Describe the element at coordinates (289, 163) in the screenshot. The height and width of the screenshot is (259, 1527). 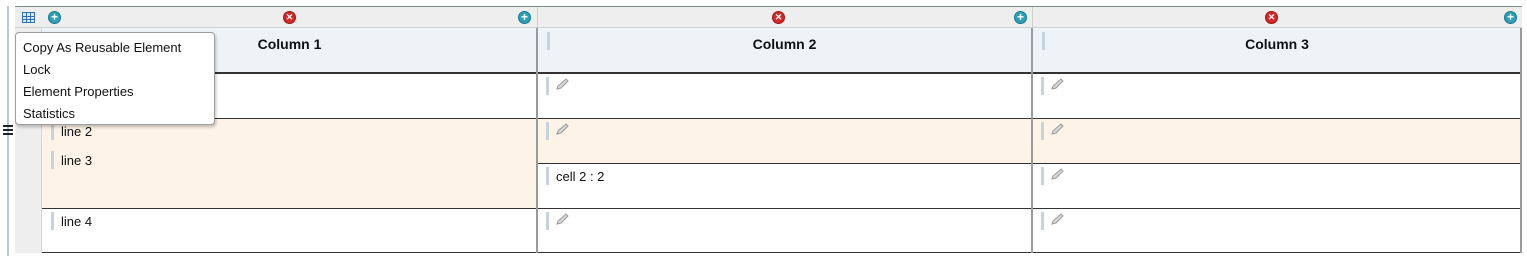
I see `table-cell-r2-c1: line 2 line 3` at that location.